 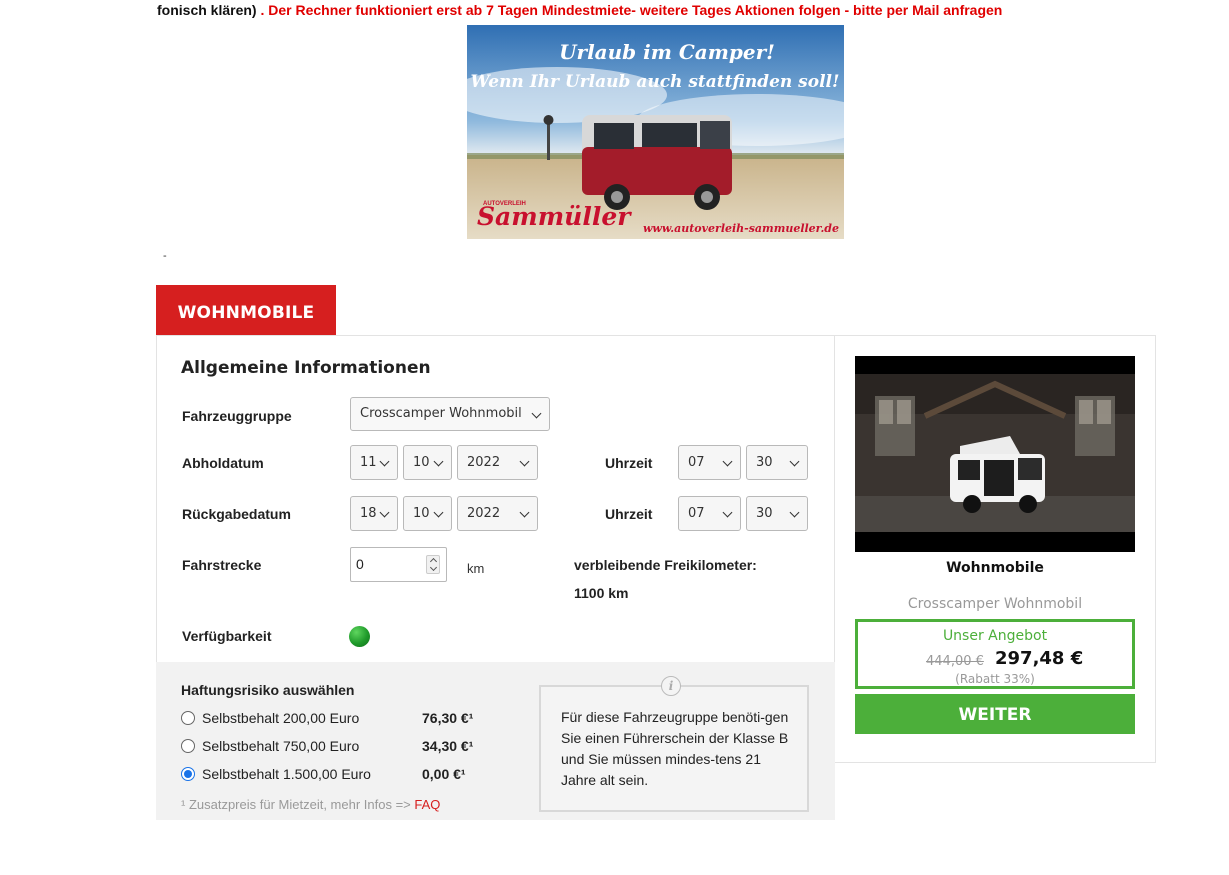 What do you see at coordinates (764, 462) in the screenshot?
I see `pickup-minute-value: 30` at bounding box center [764, 462].